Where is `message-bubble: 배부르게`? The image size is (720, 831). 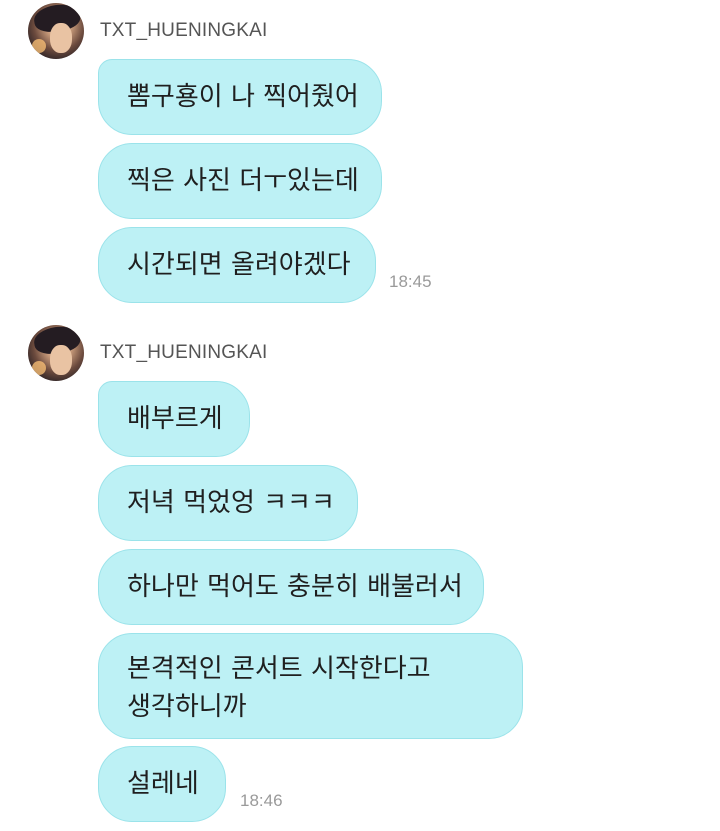
message-bubble: 배부르게 is located at coordinates (174, 419).